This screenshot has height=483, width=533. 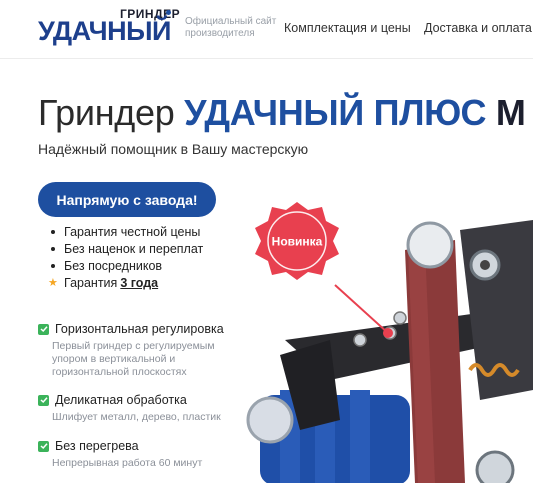 What do you see at coordinates (97, 446) in the screenshot?
I see `feature-title: Без перегрева` at bounding box center [97, 446].